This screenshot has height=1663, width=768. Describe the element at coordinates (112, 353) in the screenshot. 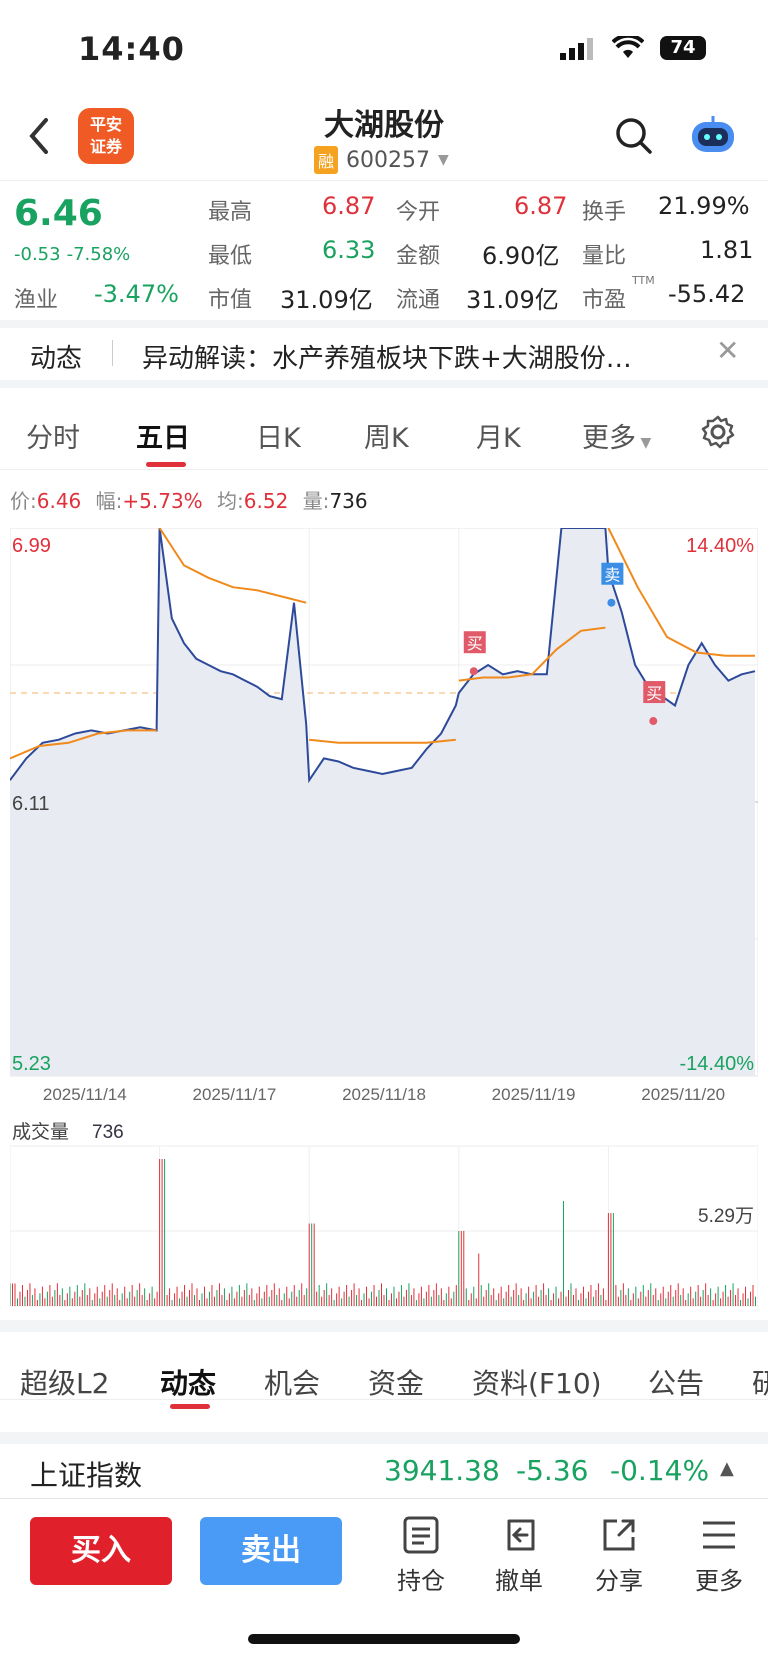

I see `news-divider` at that location.